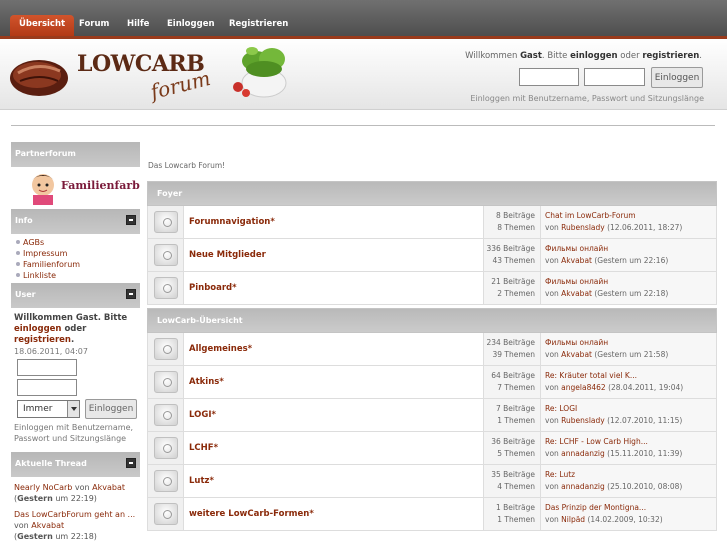 The width and height of the screenshot is (727, 545). What do you see at coordinates (201, 481) in the screenshot?
I see `forum-link: Lutz*` at bounding box center [201, 481].